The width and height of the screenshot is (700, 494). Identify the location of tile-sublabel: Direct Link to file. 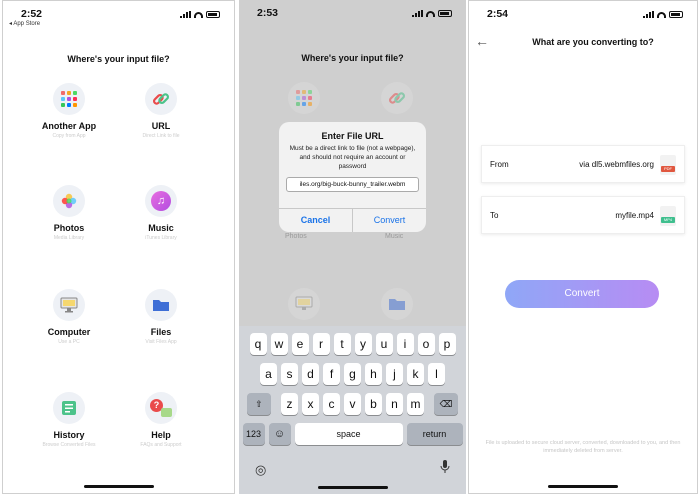
(161, 136).